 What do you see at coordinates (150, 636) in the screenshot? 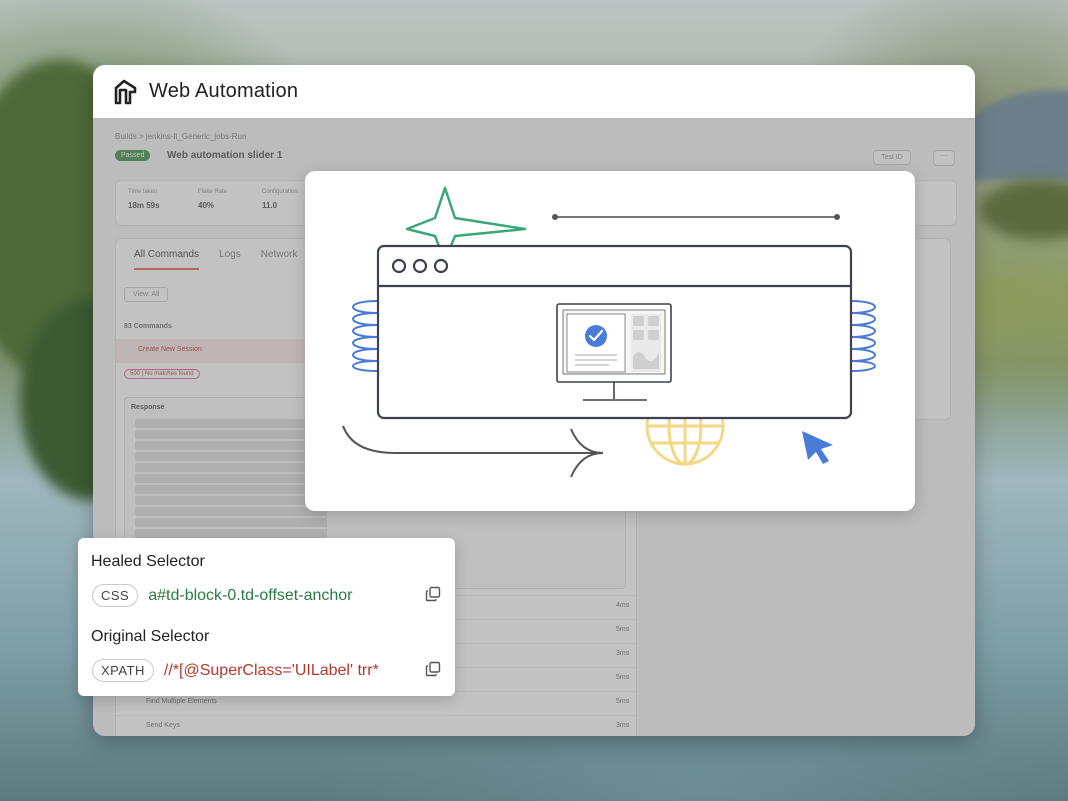
I see `original-selector-heading: Original Selector` at bounding box center [150, 636].